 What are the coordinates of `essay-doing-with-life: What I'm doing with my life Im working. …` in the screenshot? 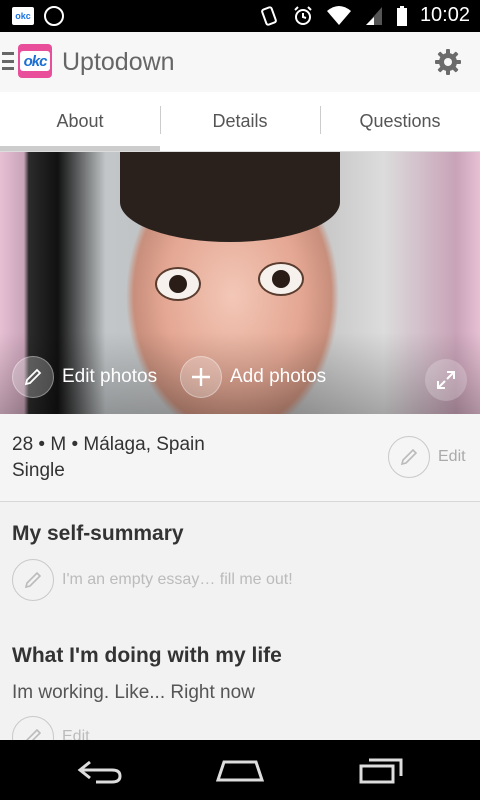 It's located at (240, 681).